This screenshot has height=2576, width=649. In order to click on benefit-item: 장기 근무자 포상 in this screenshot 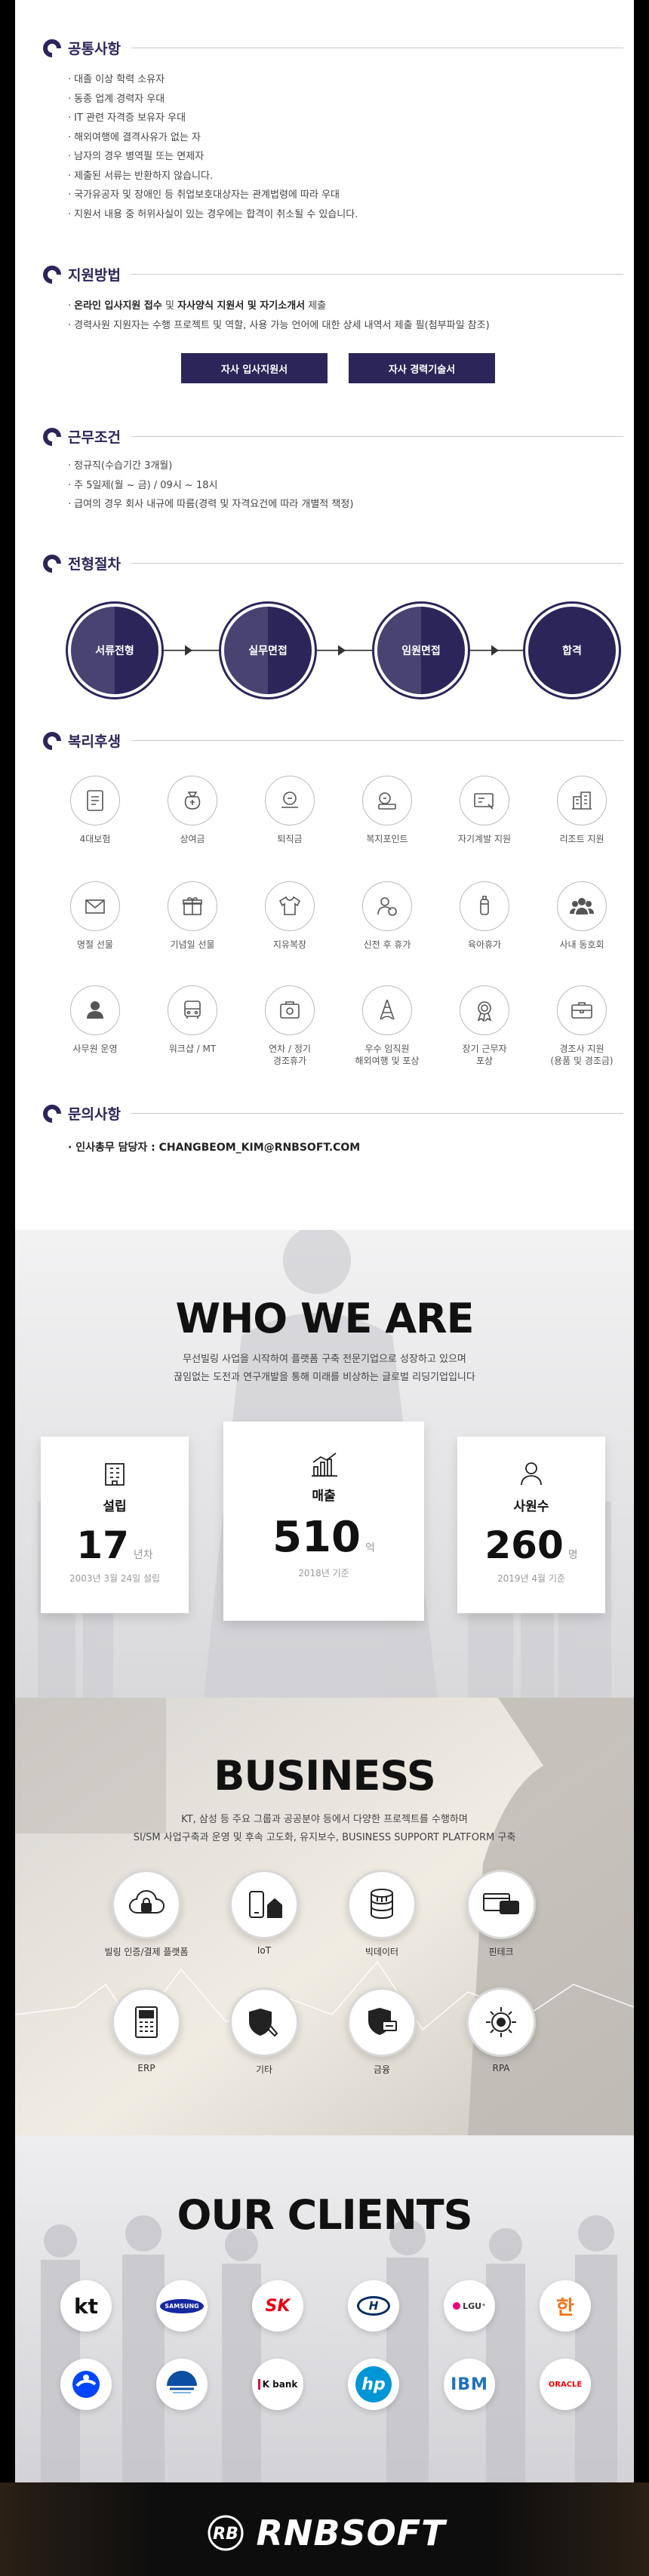, I will do `click(484, 1026)`.